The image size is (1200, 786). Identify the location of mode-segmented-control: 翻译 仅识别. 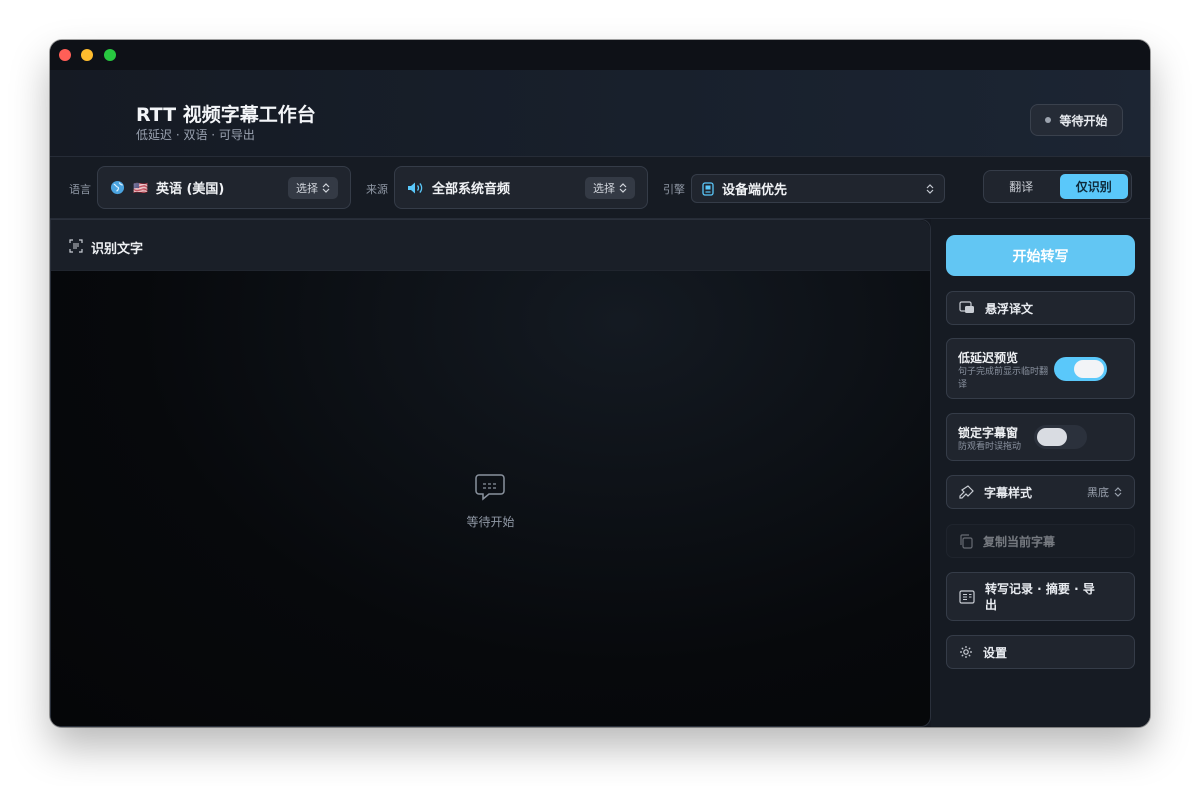
(1057, 186).